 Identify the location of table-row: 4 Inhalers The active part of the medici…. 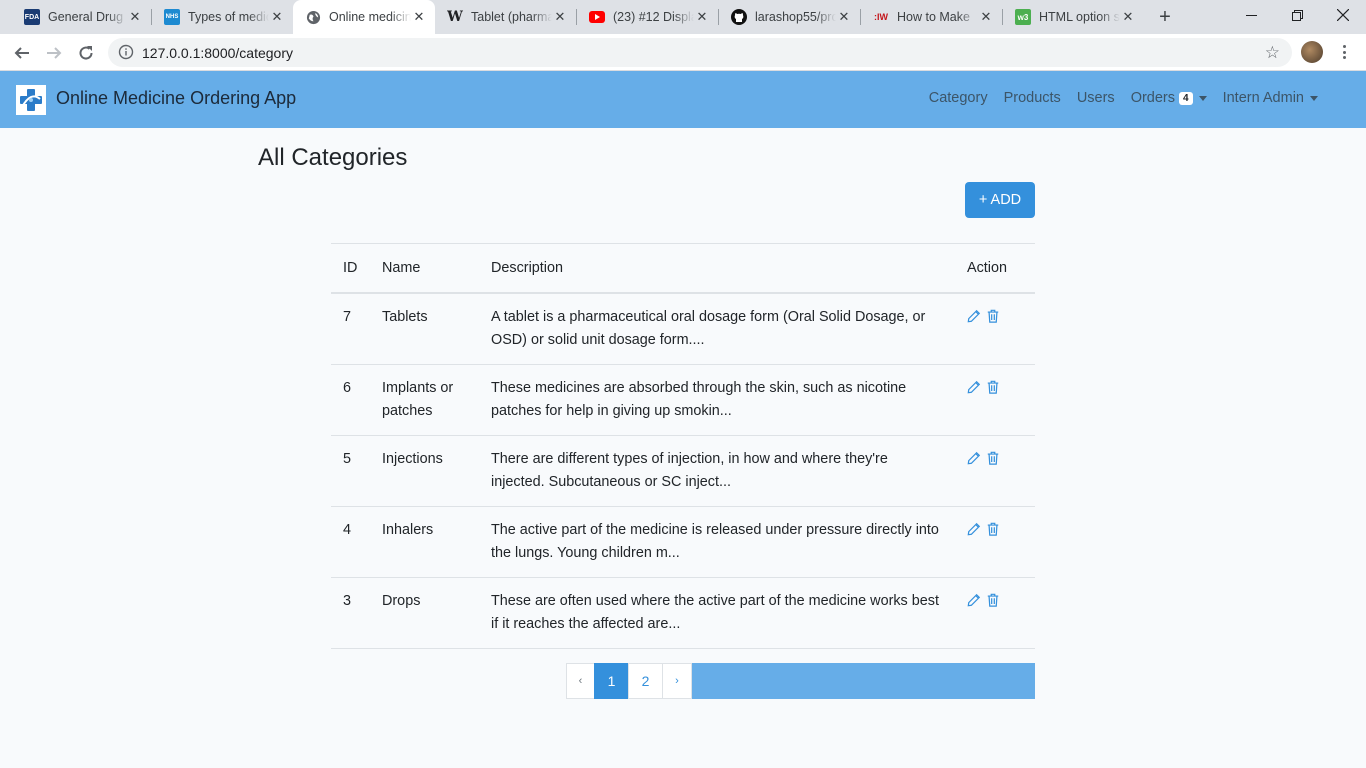
(683, 542).